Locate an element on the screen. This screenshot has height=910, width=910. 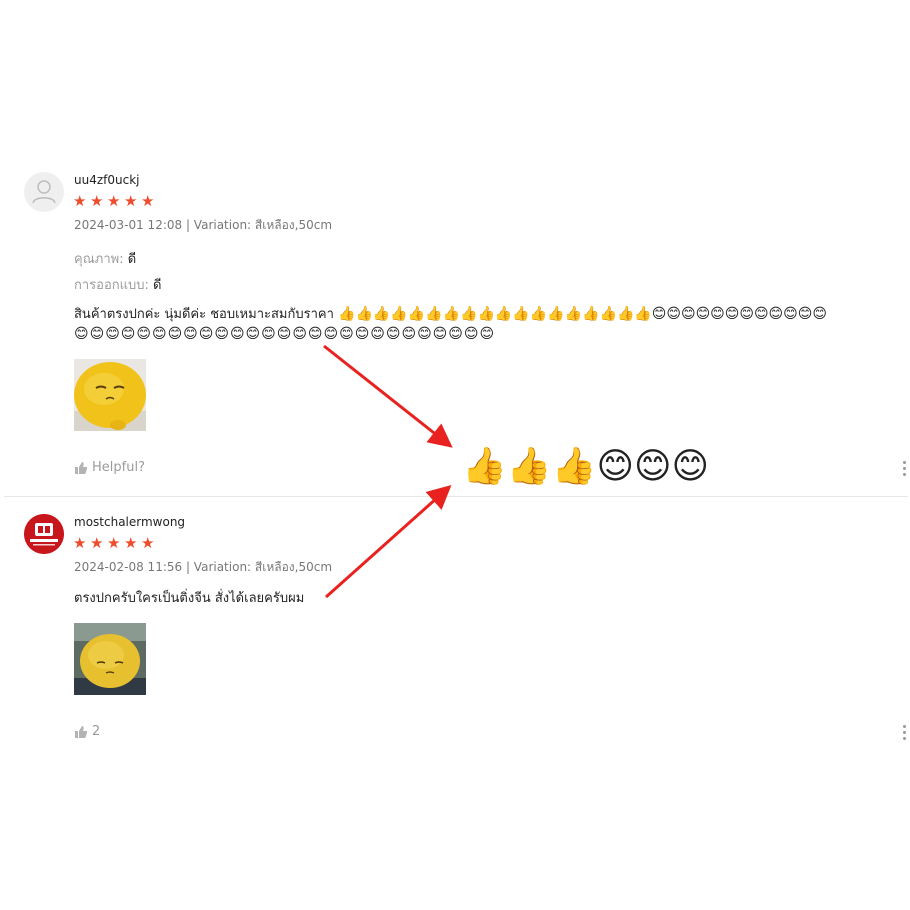
annotation-arrows is located at coordinates (388, 471).